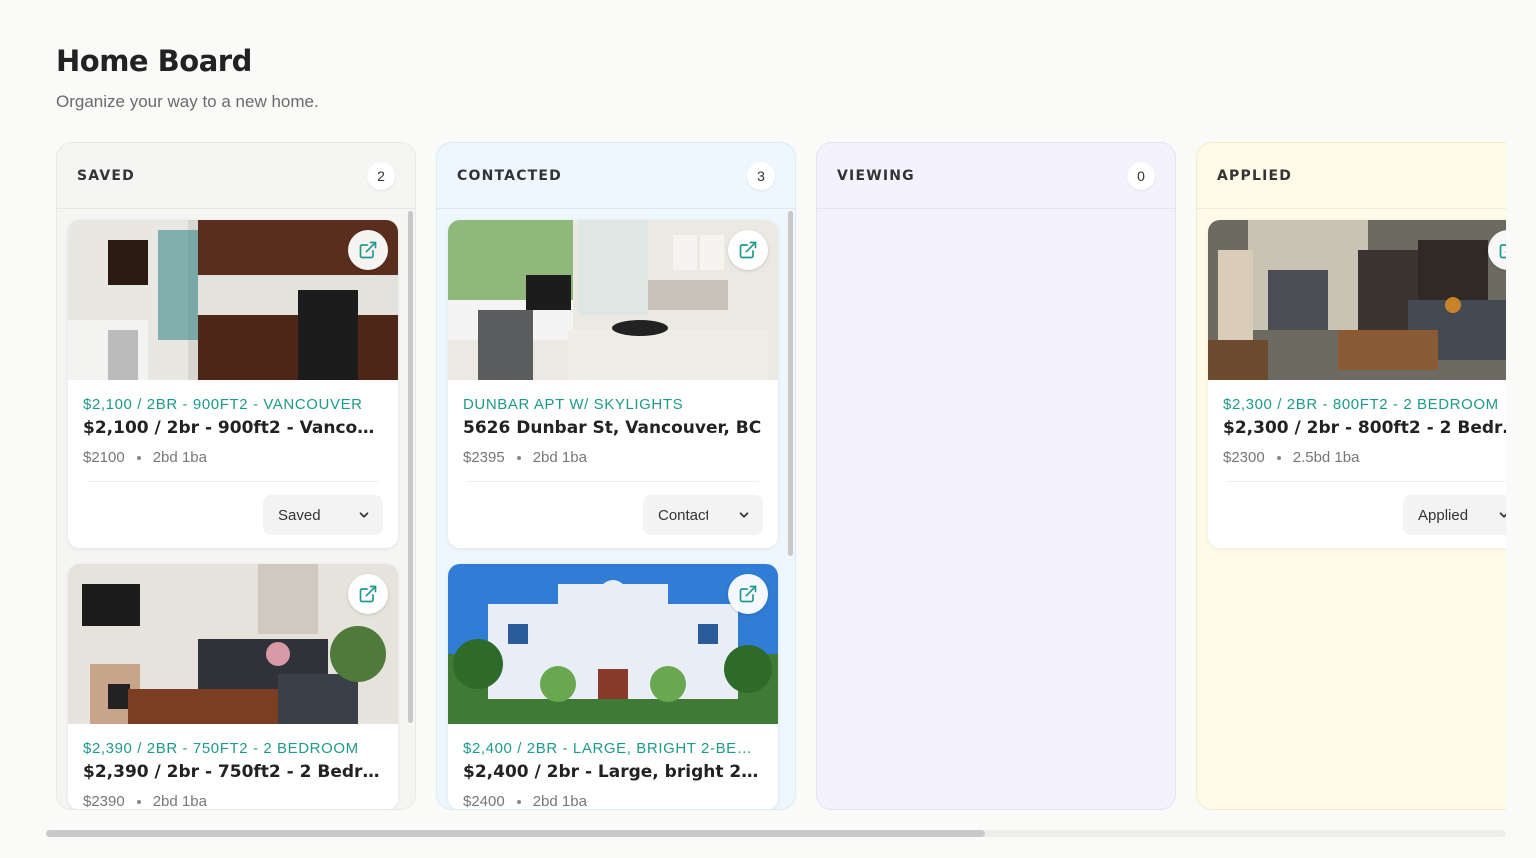  What do you see at coordinates (613, 457) in the screenshot?
I see `listing-meta: $2395 2bd 1ba` at bounding box center [613, 457].